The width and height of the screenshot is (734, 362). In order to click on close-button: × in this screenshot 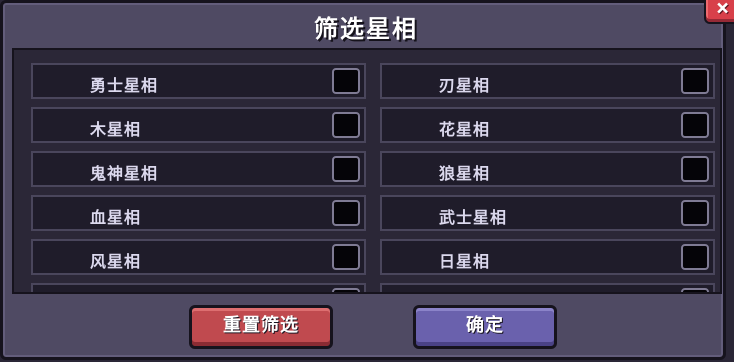, I will do `click(719, 12)`.